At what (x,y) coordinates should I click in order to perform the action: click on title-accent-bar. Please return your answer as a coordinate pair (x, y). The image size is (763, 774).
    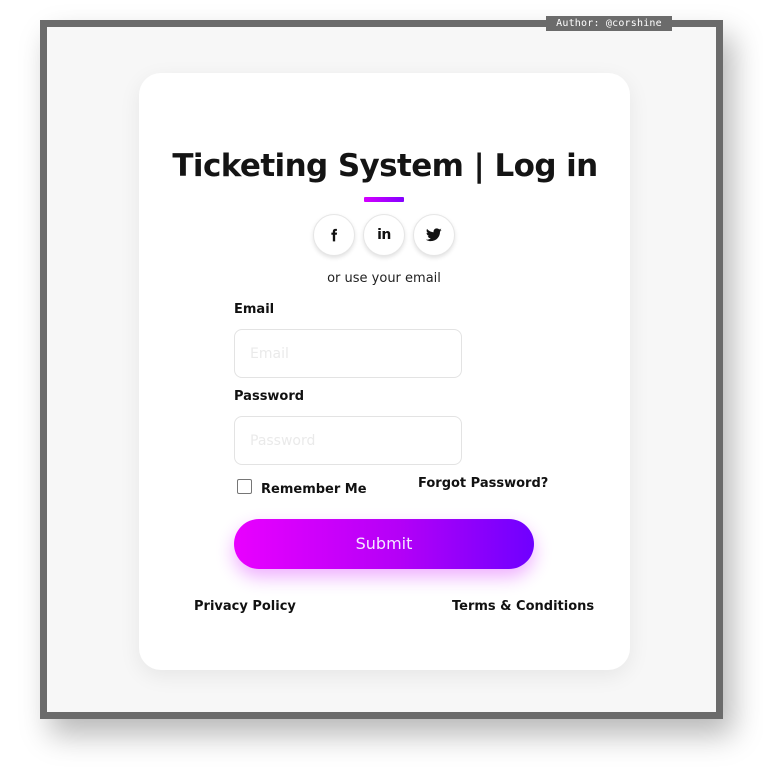
    Looking at the image, I should click on (384, 199).